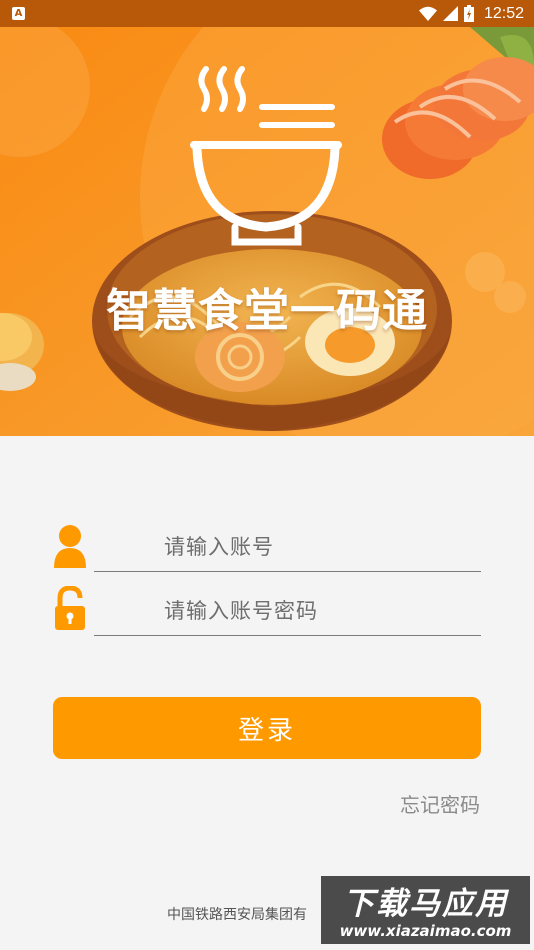  I want to click on account-input, so click(287, 547).